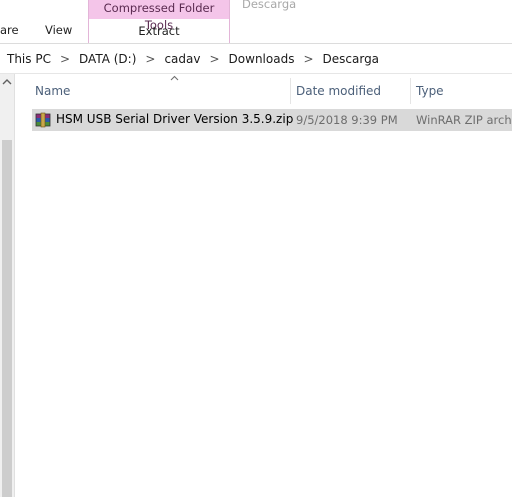 Image resolution: width=512 pixels, height=497 pixels. Describe the element at coordinates (351, 59) in the screenshot. I see `breadcrumb-descarga: Descarga` at that location.